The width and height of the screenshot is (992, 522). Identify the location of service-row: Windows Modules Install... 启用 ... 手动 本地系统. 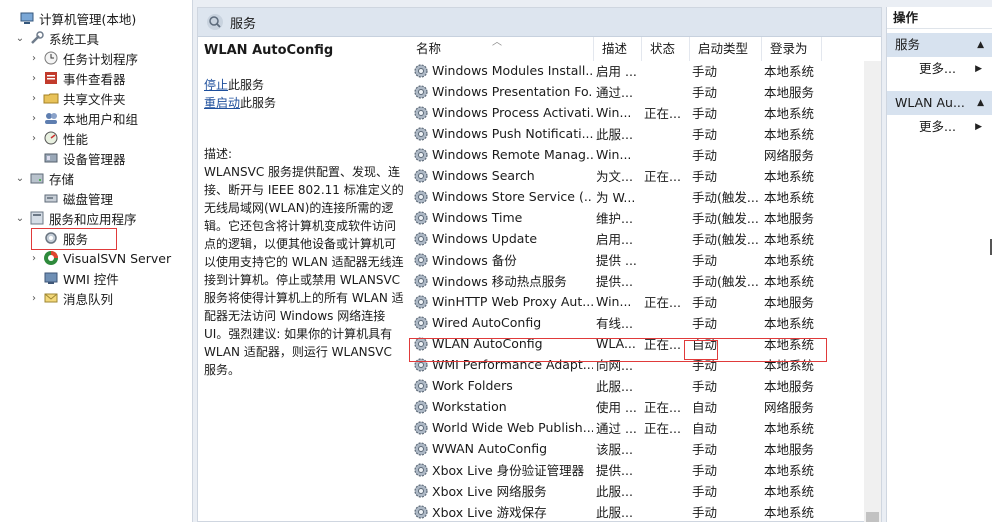
(644, 70).